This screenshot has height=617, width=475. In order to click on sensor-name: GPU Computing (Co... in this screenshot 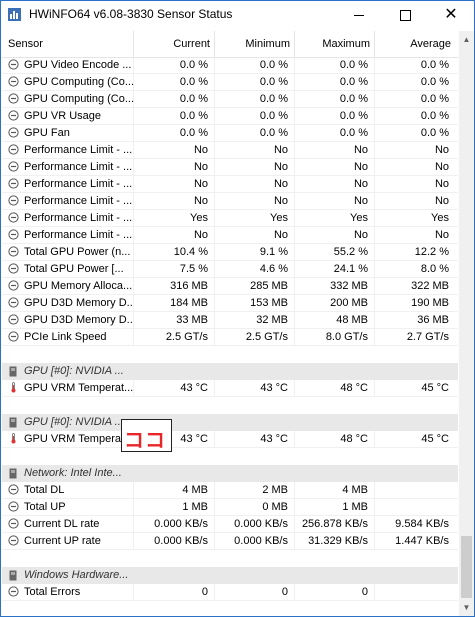, I will do `click(68, 82)`.